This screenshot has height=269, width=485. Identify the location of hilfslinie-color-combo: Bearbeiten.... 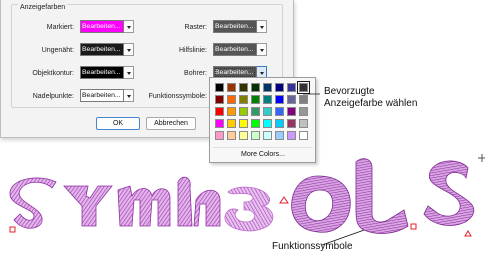
(240, 49).